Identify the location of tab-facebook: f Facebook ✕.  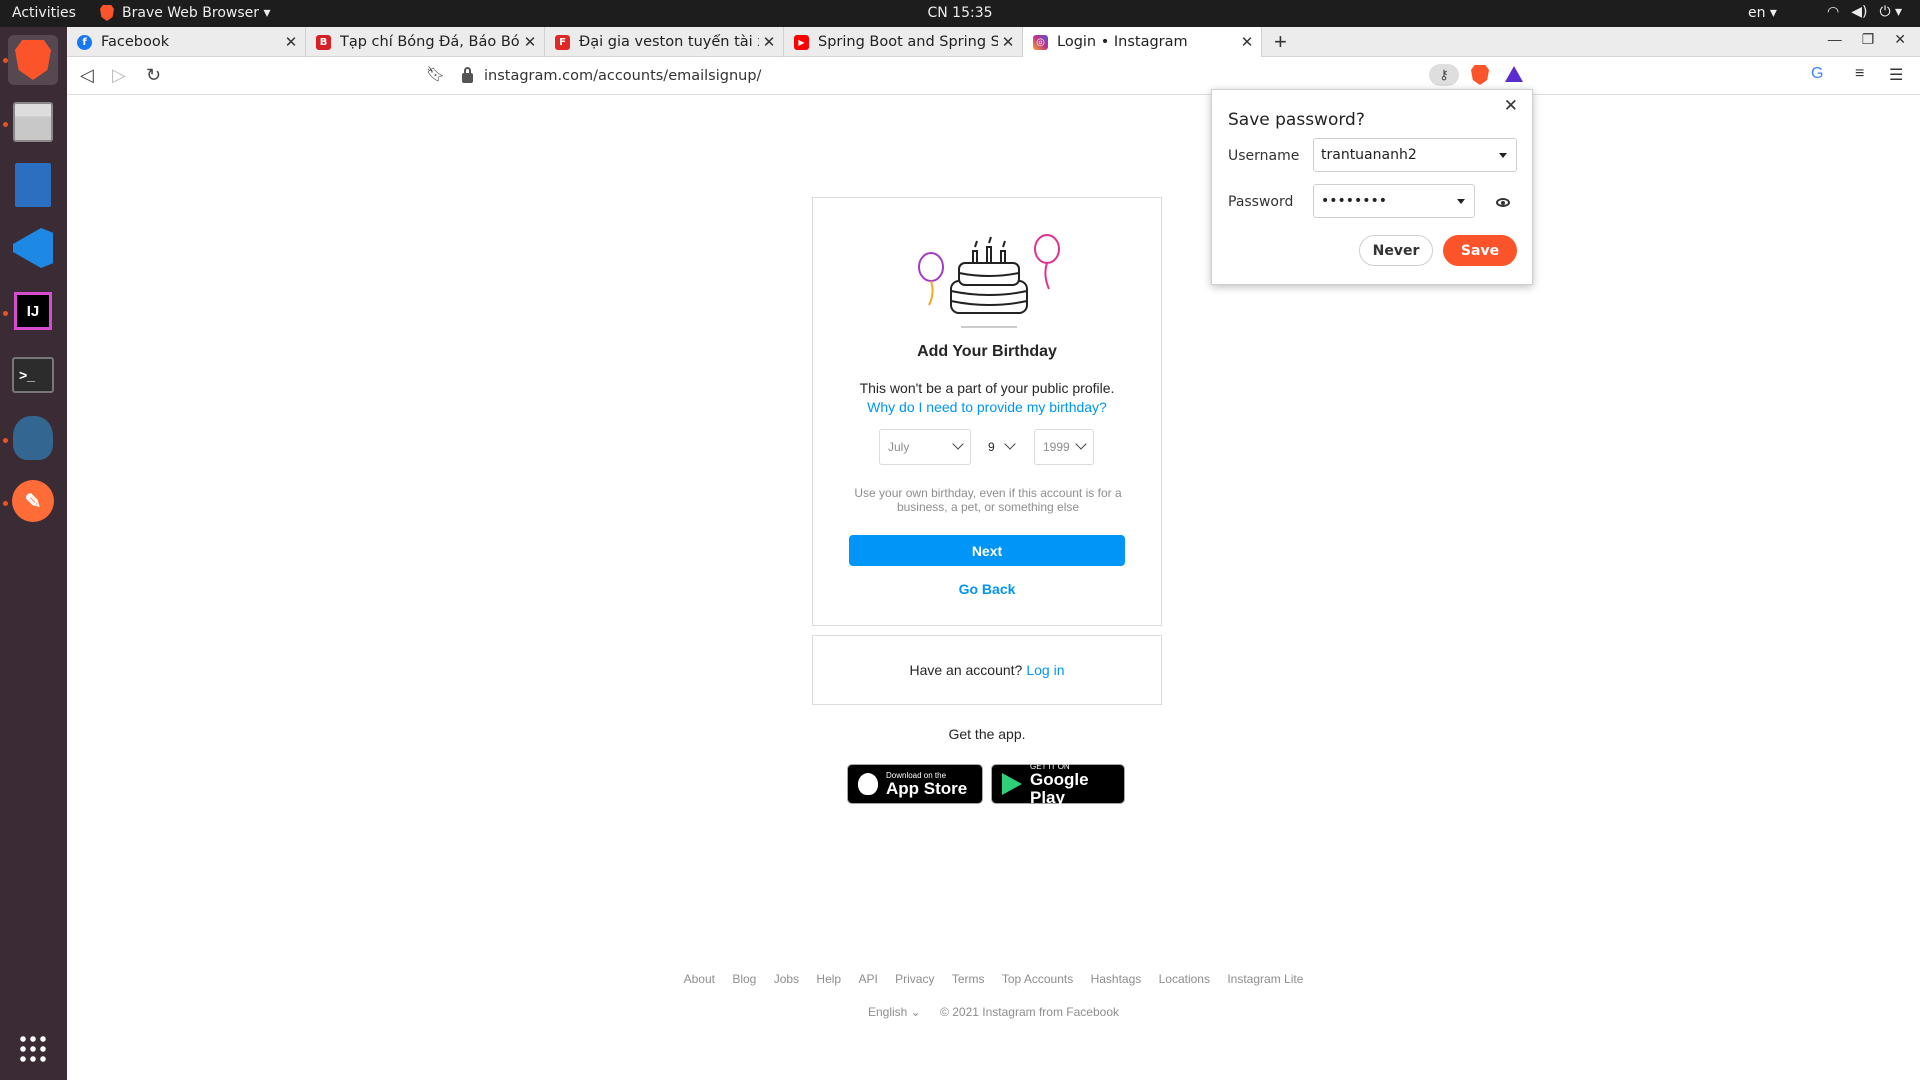
(186, 42).